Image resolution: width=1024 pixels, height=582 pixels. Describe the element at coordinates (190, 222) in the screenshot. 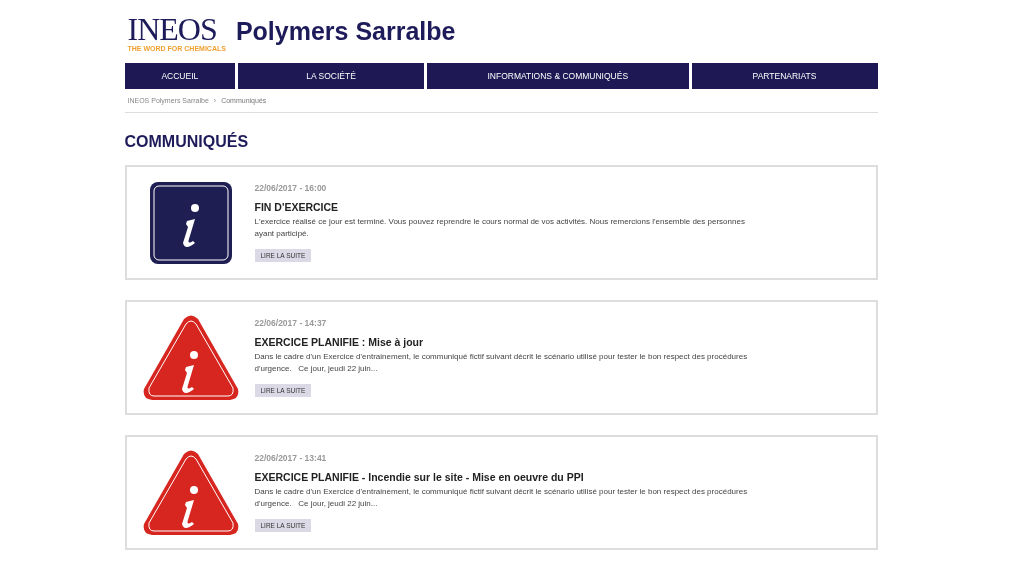

I see `info-icon` at that location.